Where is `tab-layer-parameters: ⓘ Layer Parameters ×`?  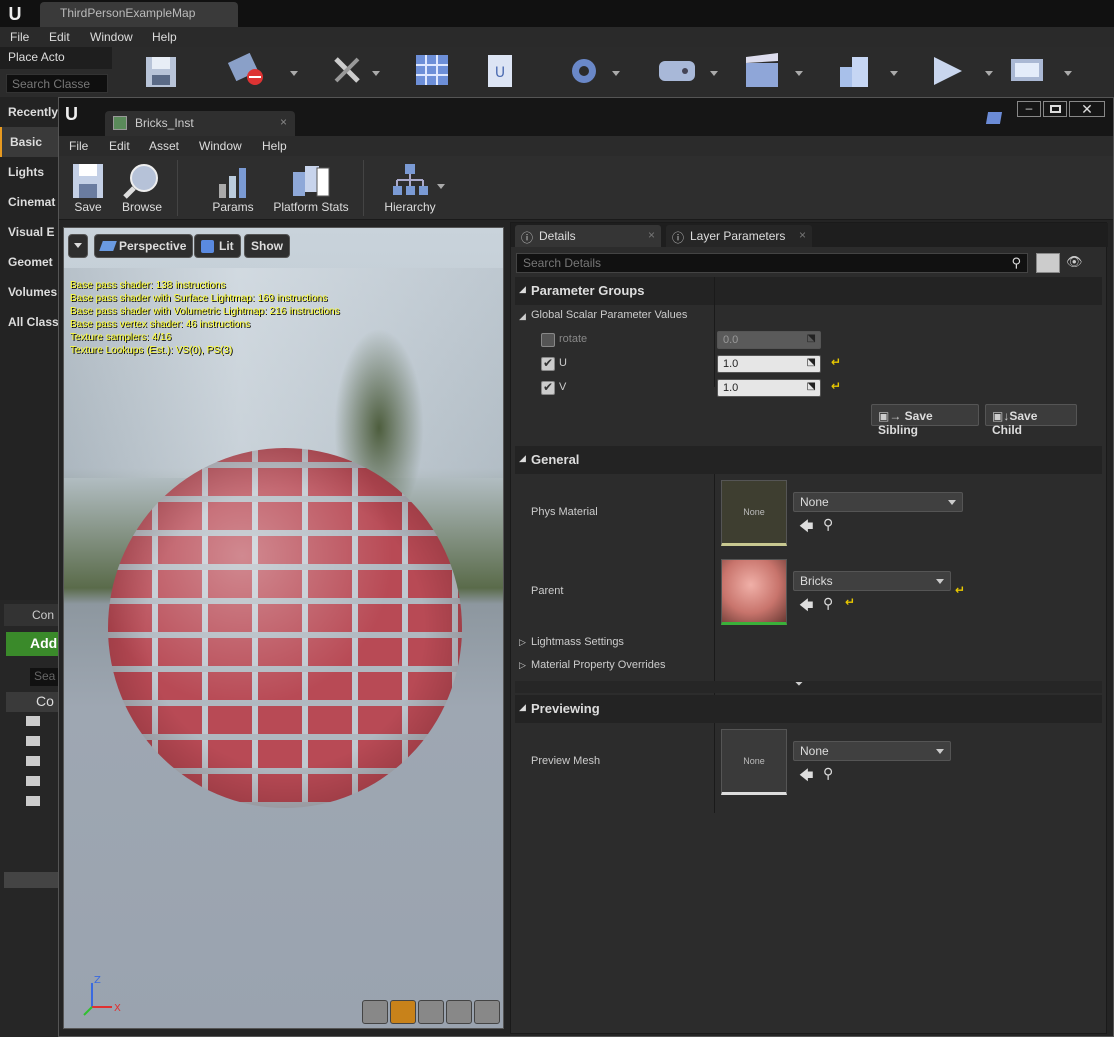
tab-layer-parameters: ⓘ Layer Parameters × is located at coordinates (739, 236).